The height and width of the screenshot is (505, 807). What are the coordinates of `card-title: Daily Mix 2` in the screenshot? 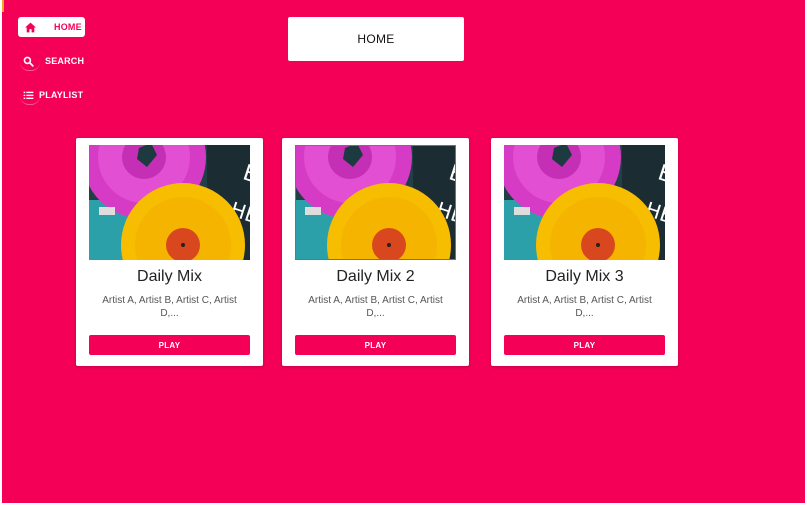 It's located at (375, 276).